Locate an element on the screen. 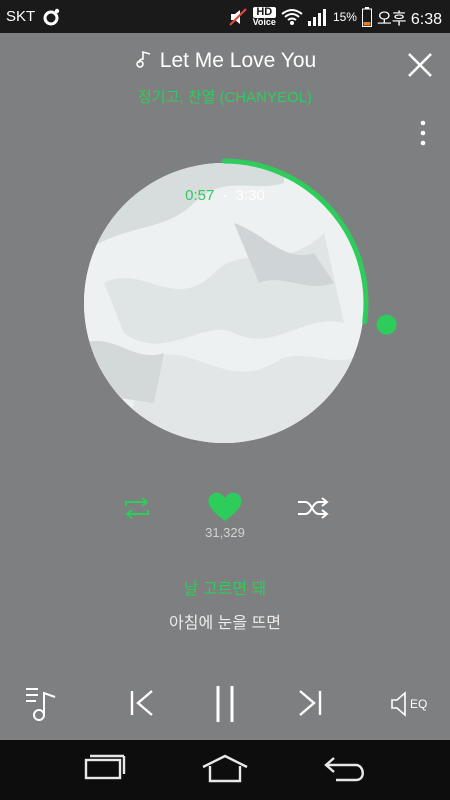 This screenshot has height=800, width=450. playback-time: 0:57 · 3:30 is located at coordinates (225, 195).